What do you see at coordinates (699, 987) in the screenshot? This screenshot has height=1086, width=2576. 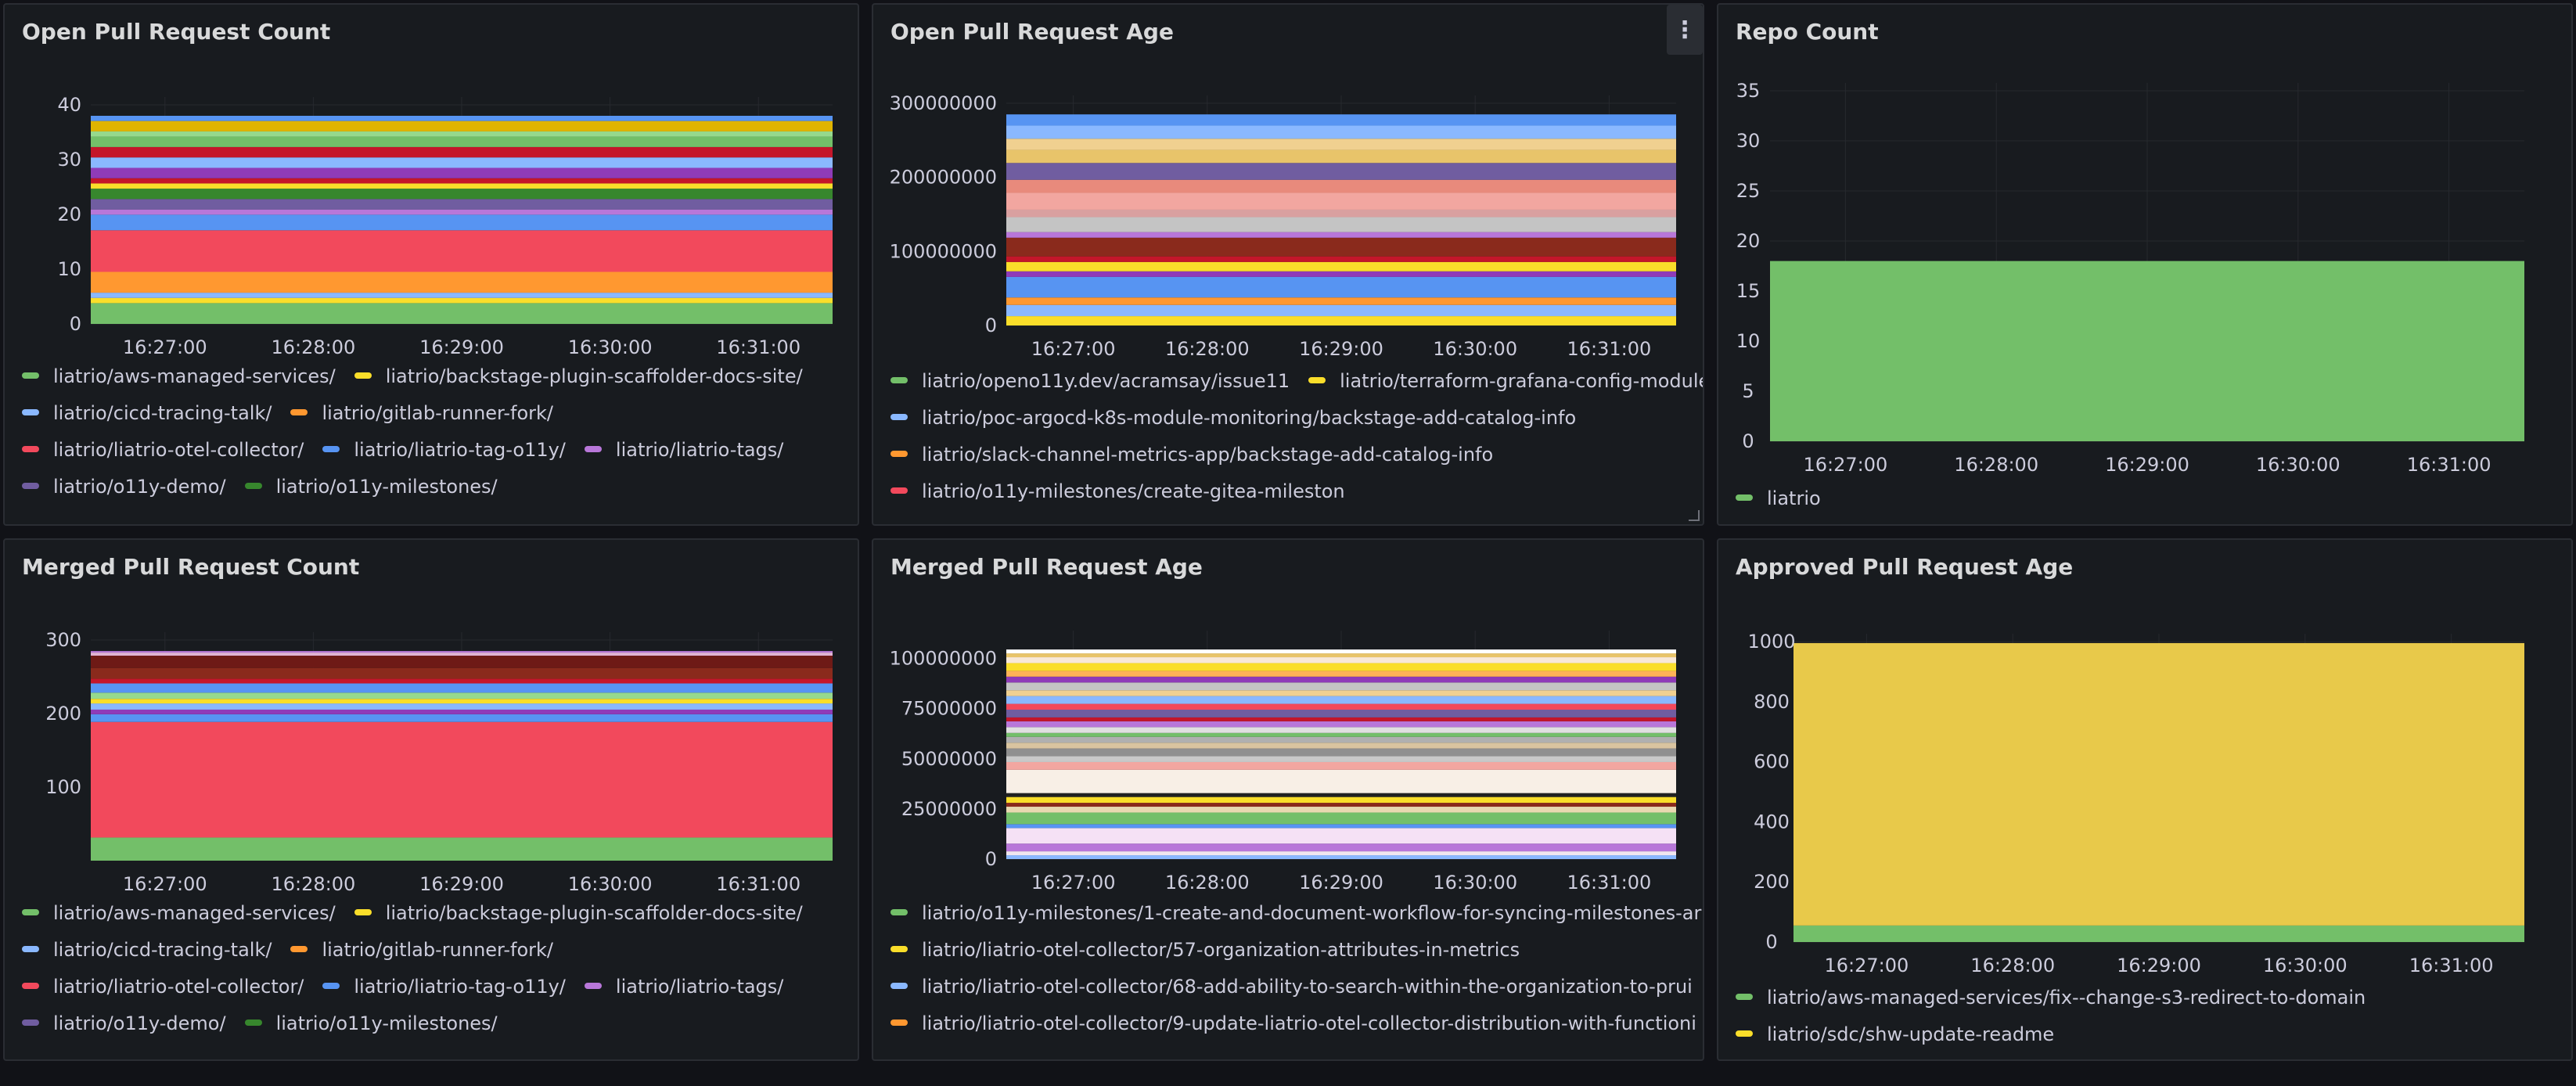 I see `legend-label: liatrio/liatrio-tags/` at bounding box center [699, 987].